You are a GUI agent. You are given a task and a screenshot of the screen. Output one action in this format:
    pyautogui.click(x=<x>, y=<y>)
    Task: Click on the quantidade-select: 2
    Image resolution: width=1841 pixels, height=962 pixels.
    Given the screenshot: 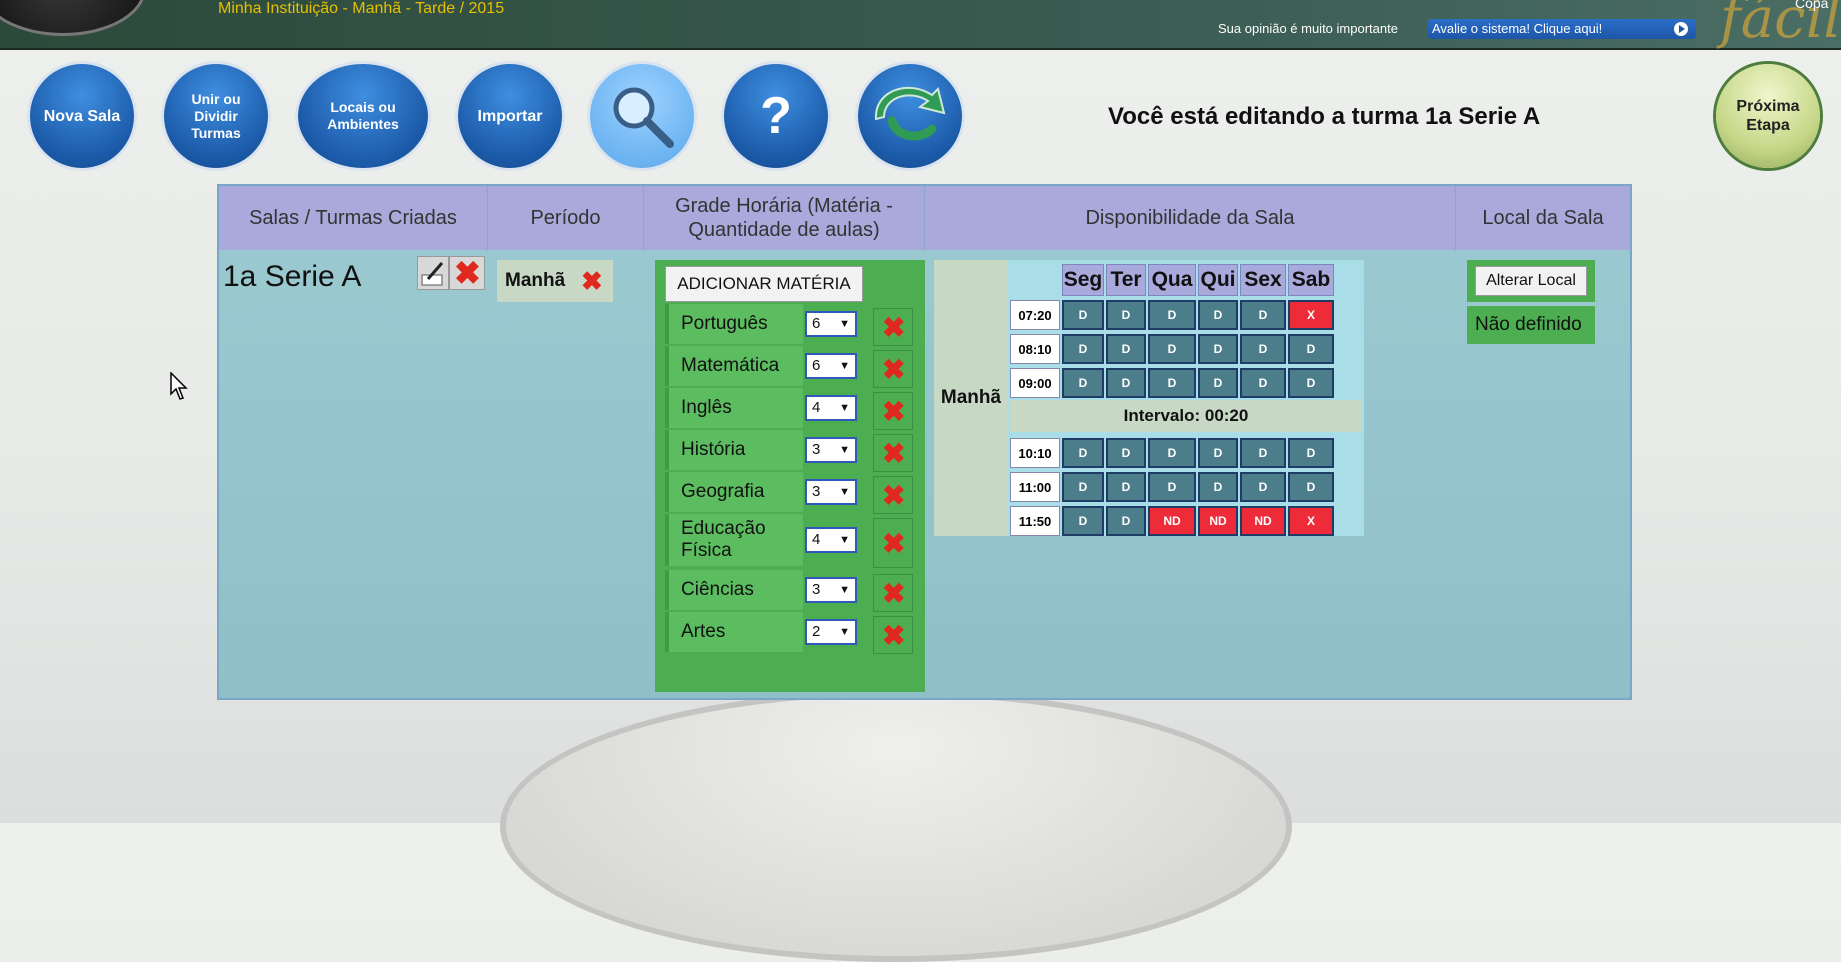 What is the action you would take?
    pyautogui.click(x=831, y=632)
    